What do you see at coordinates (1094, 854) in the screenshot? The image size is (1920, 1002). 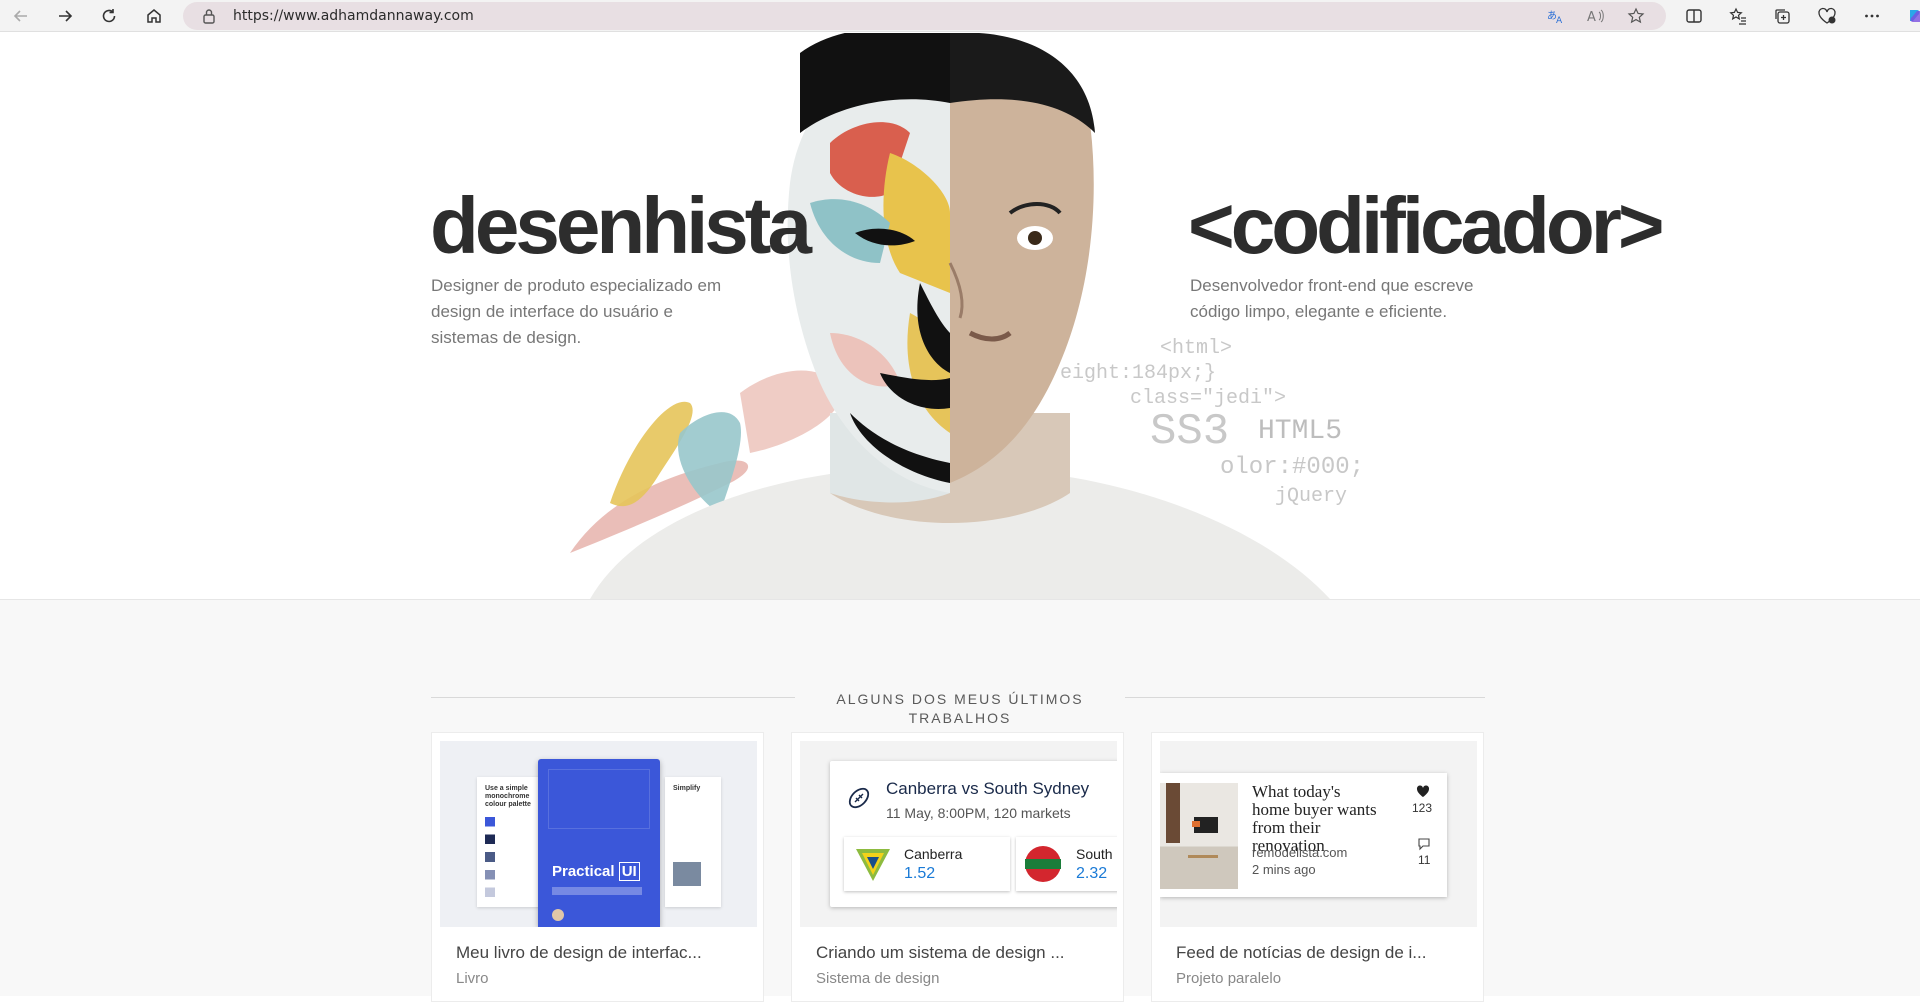 I see `team-name: South` at bounding box center [1094, 854].